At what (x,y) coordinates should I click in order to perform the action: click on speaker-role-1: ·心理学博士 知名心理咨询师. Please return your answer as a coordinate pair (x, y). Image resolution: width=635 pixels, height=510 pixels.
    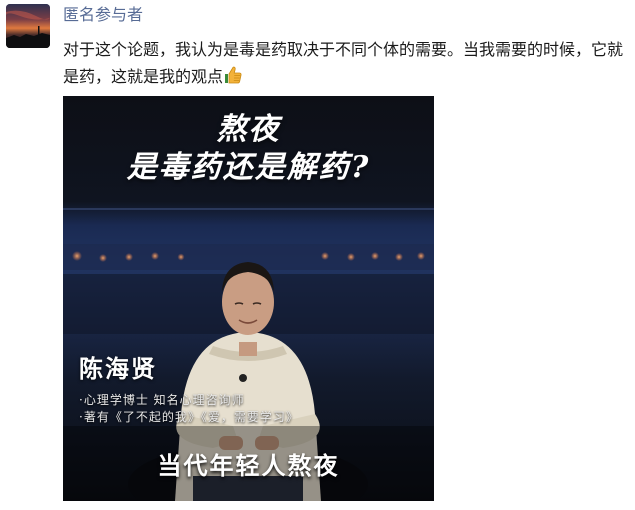
    Looking at the image, I should click on (162, 400).